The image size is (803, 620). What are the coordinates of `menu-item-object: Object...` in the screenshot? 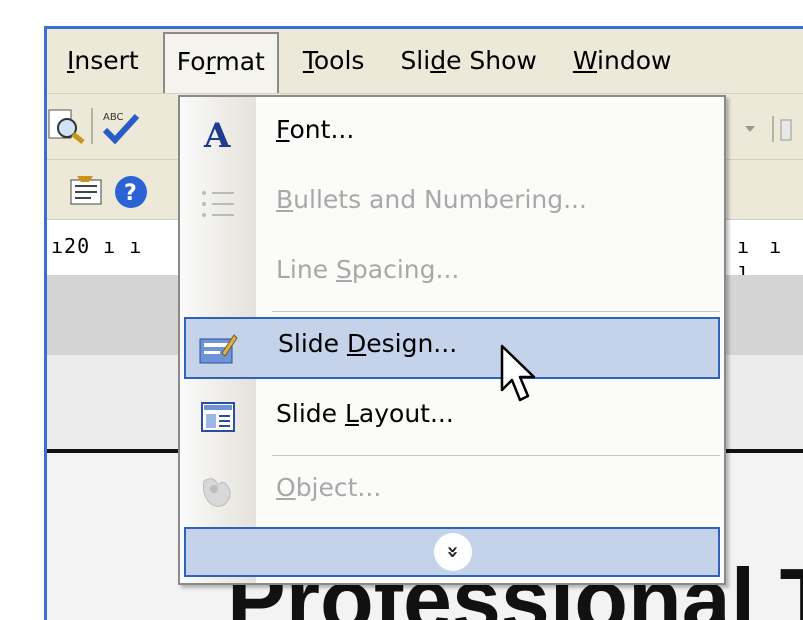 It's located at (452, 492).